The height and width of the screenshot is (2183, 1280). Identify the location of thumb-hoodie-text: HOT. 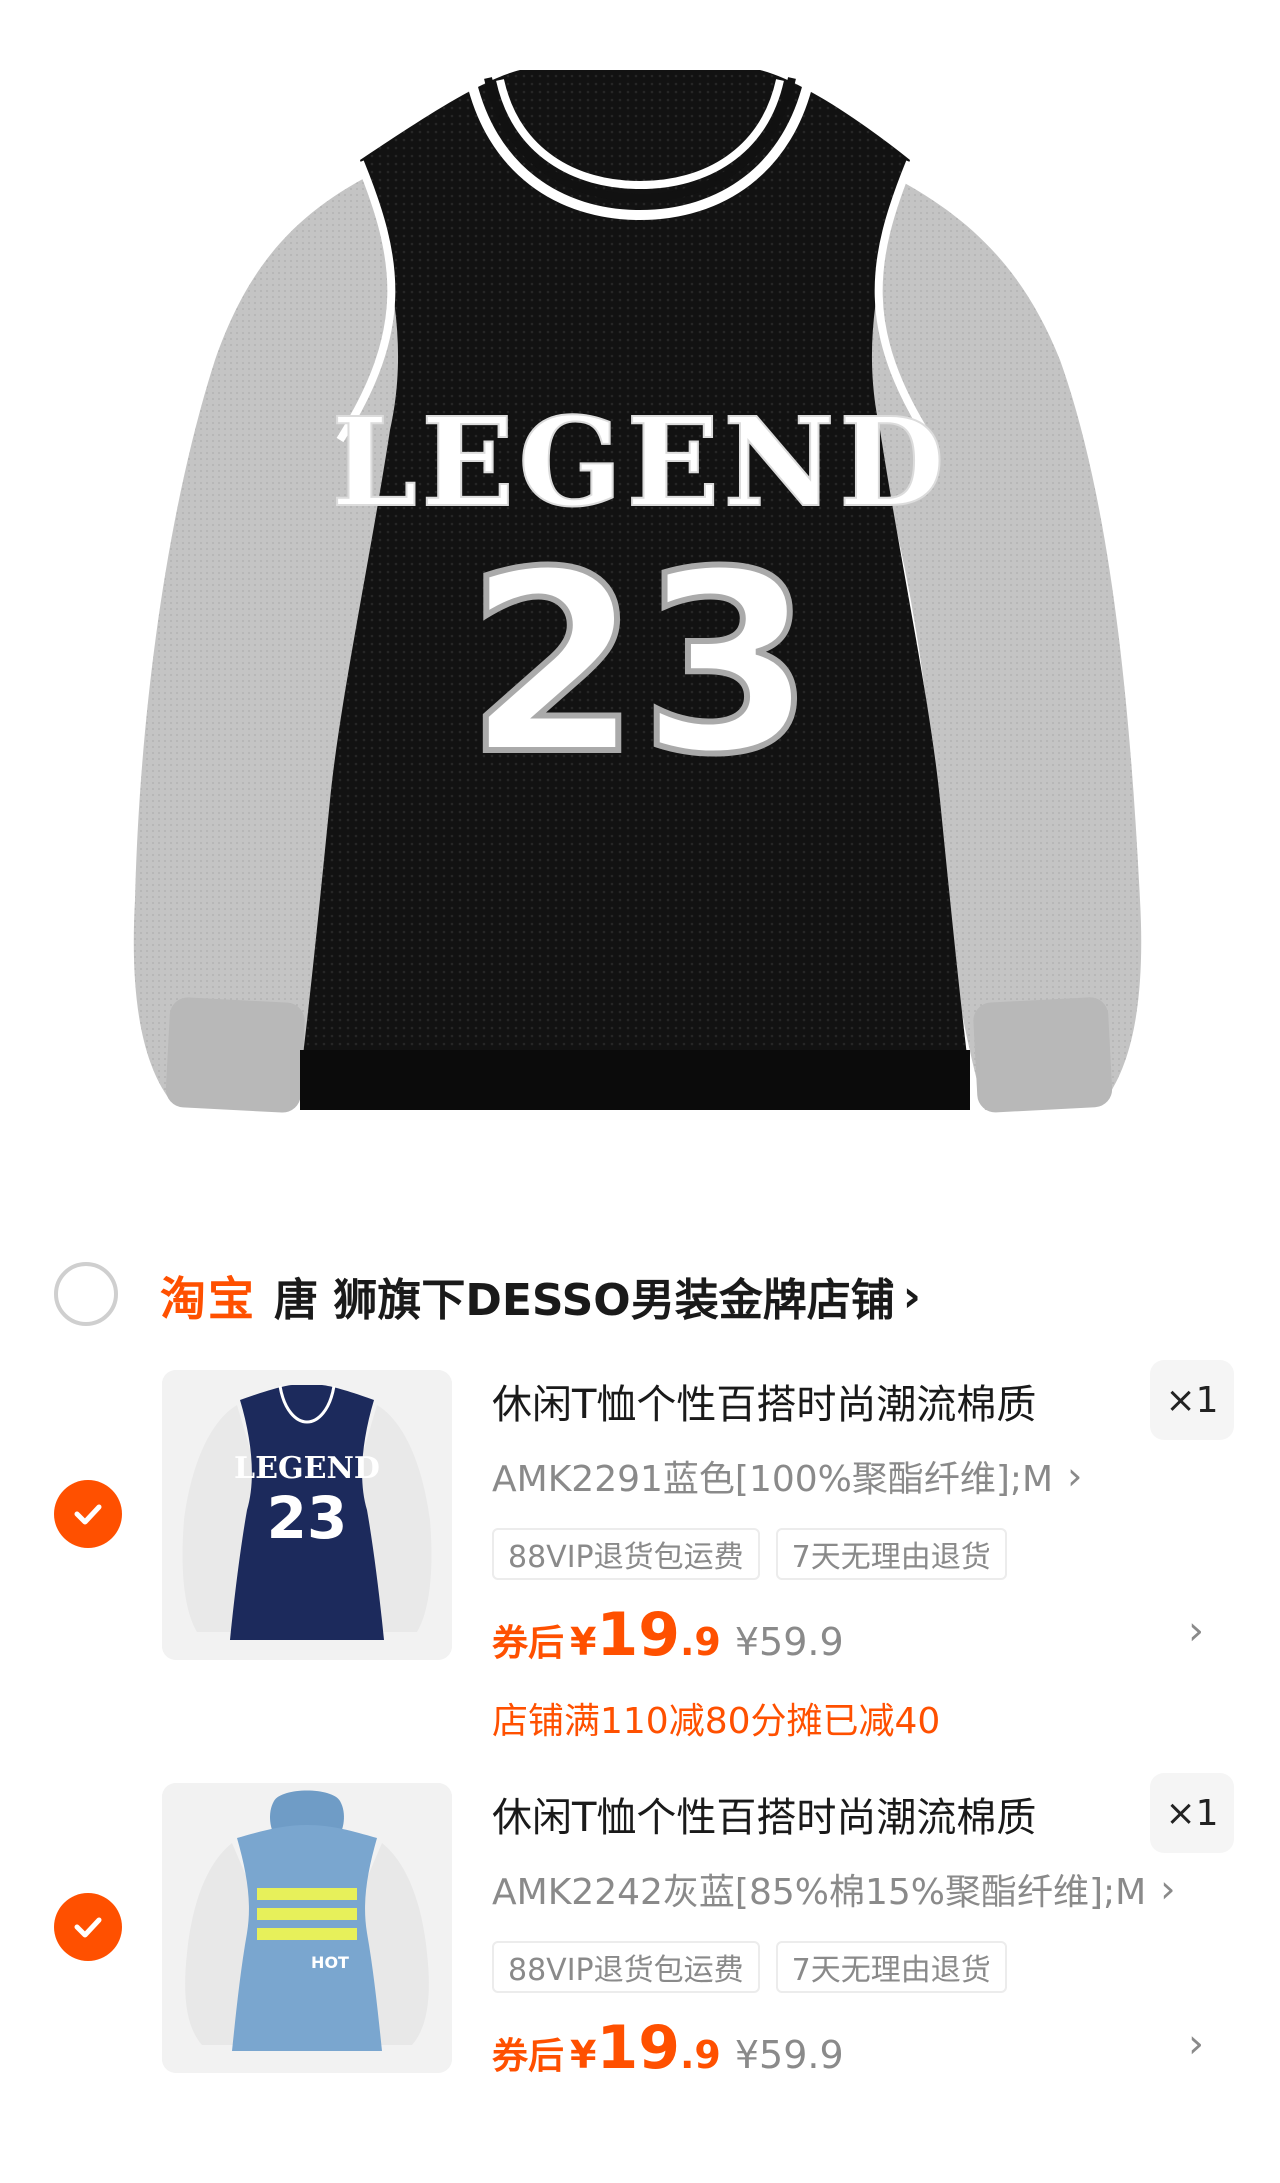
(330, 1962).